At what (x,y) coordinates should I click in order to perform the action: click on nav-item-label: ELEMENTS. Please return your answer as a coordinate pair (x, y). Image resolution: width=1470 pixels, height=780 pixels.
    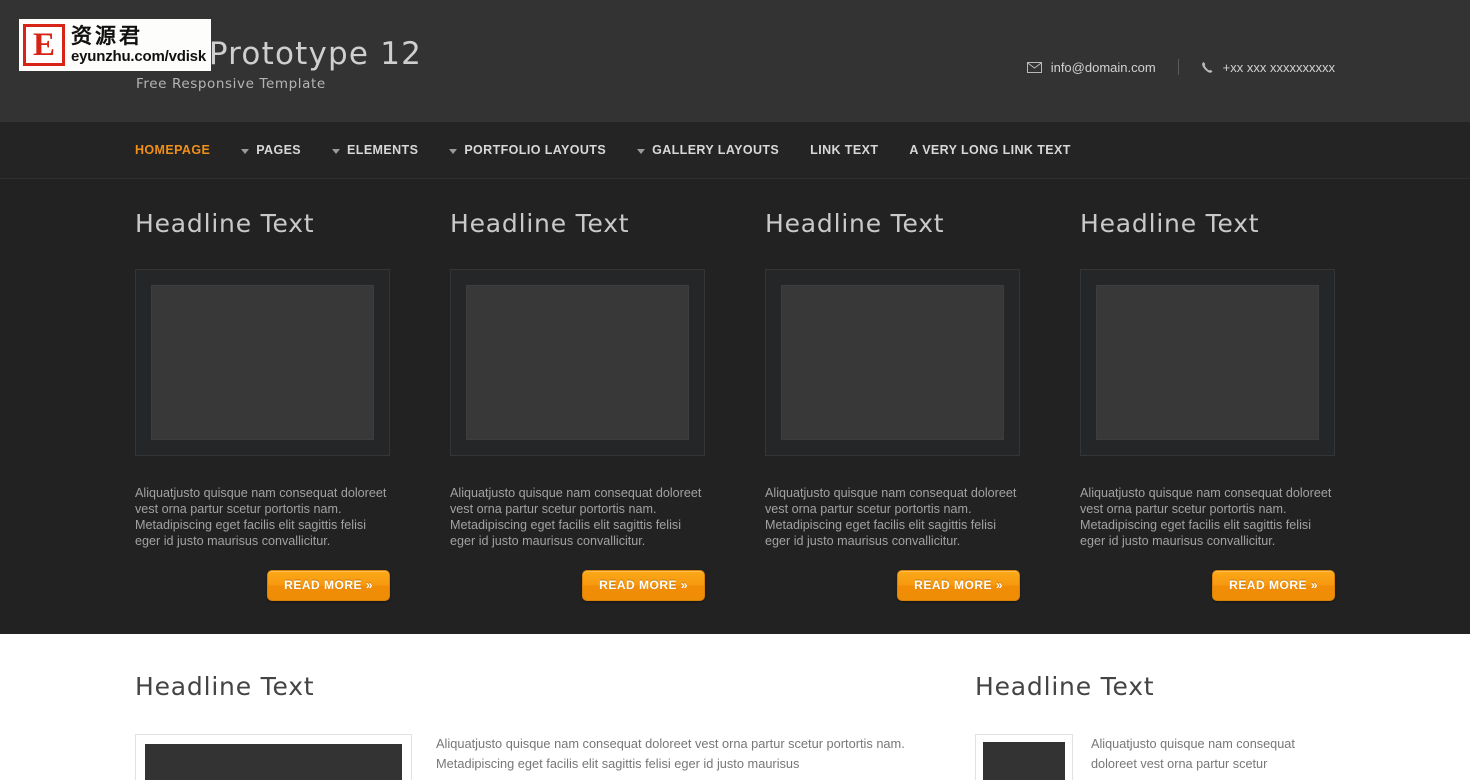
    Looking at the image, I should click on (383, 150).